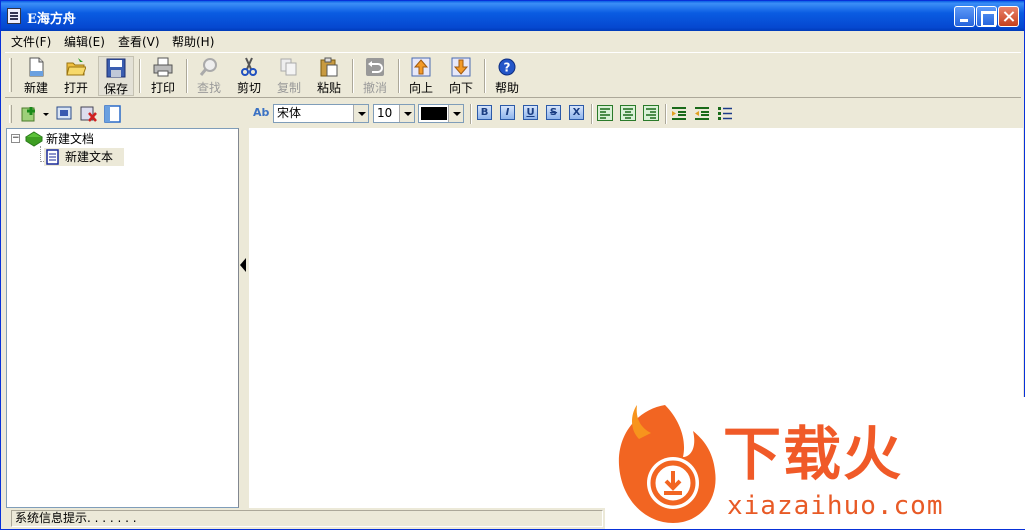  What do you see at coordinates (576, 112) in the screenshot?
I see `clear-format-button: X` at bounding box center [576, 112].